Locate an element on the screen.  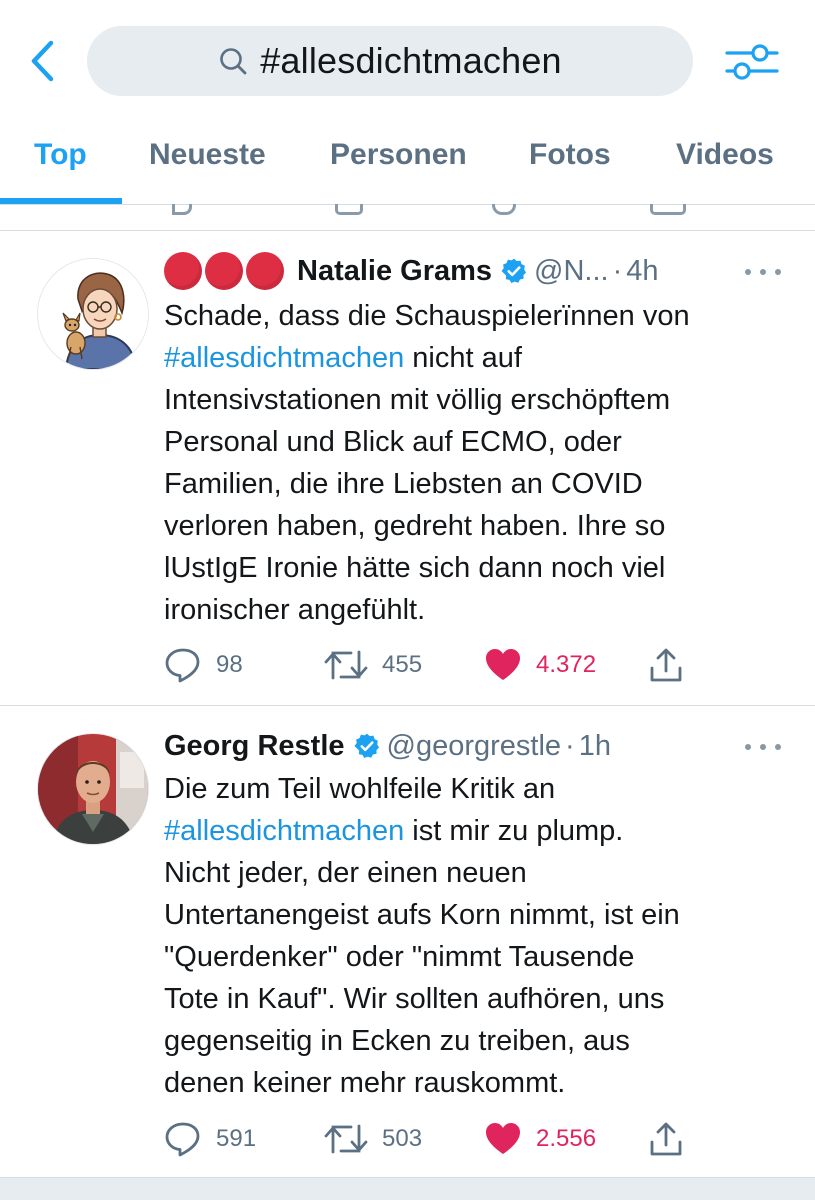
tweet-text-segment: "Querdenker" oder "nimmt Tausende is located at coordinates (399, 957).